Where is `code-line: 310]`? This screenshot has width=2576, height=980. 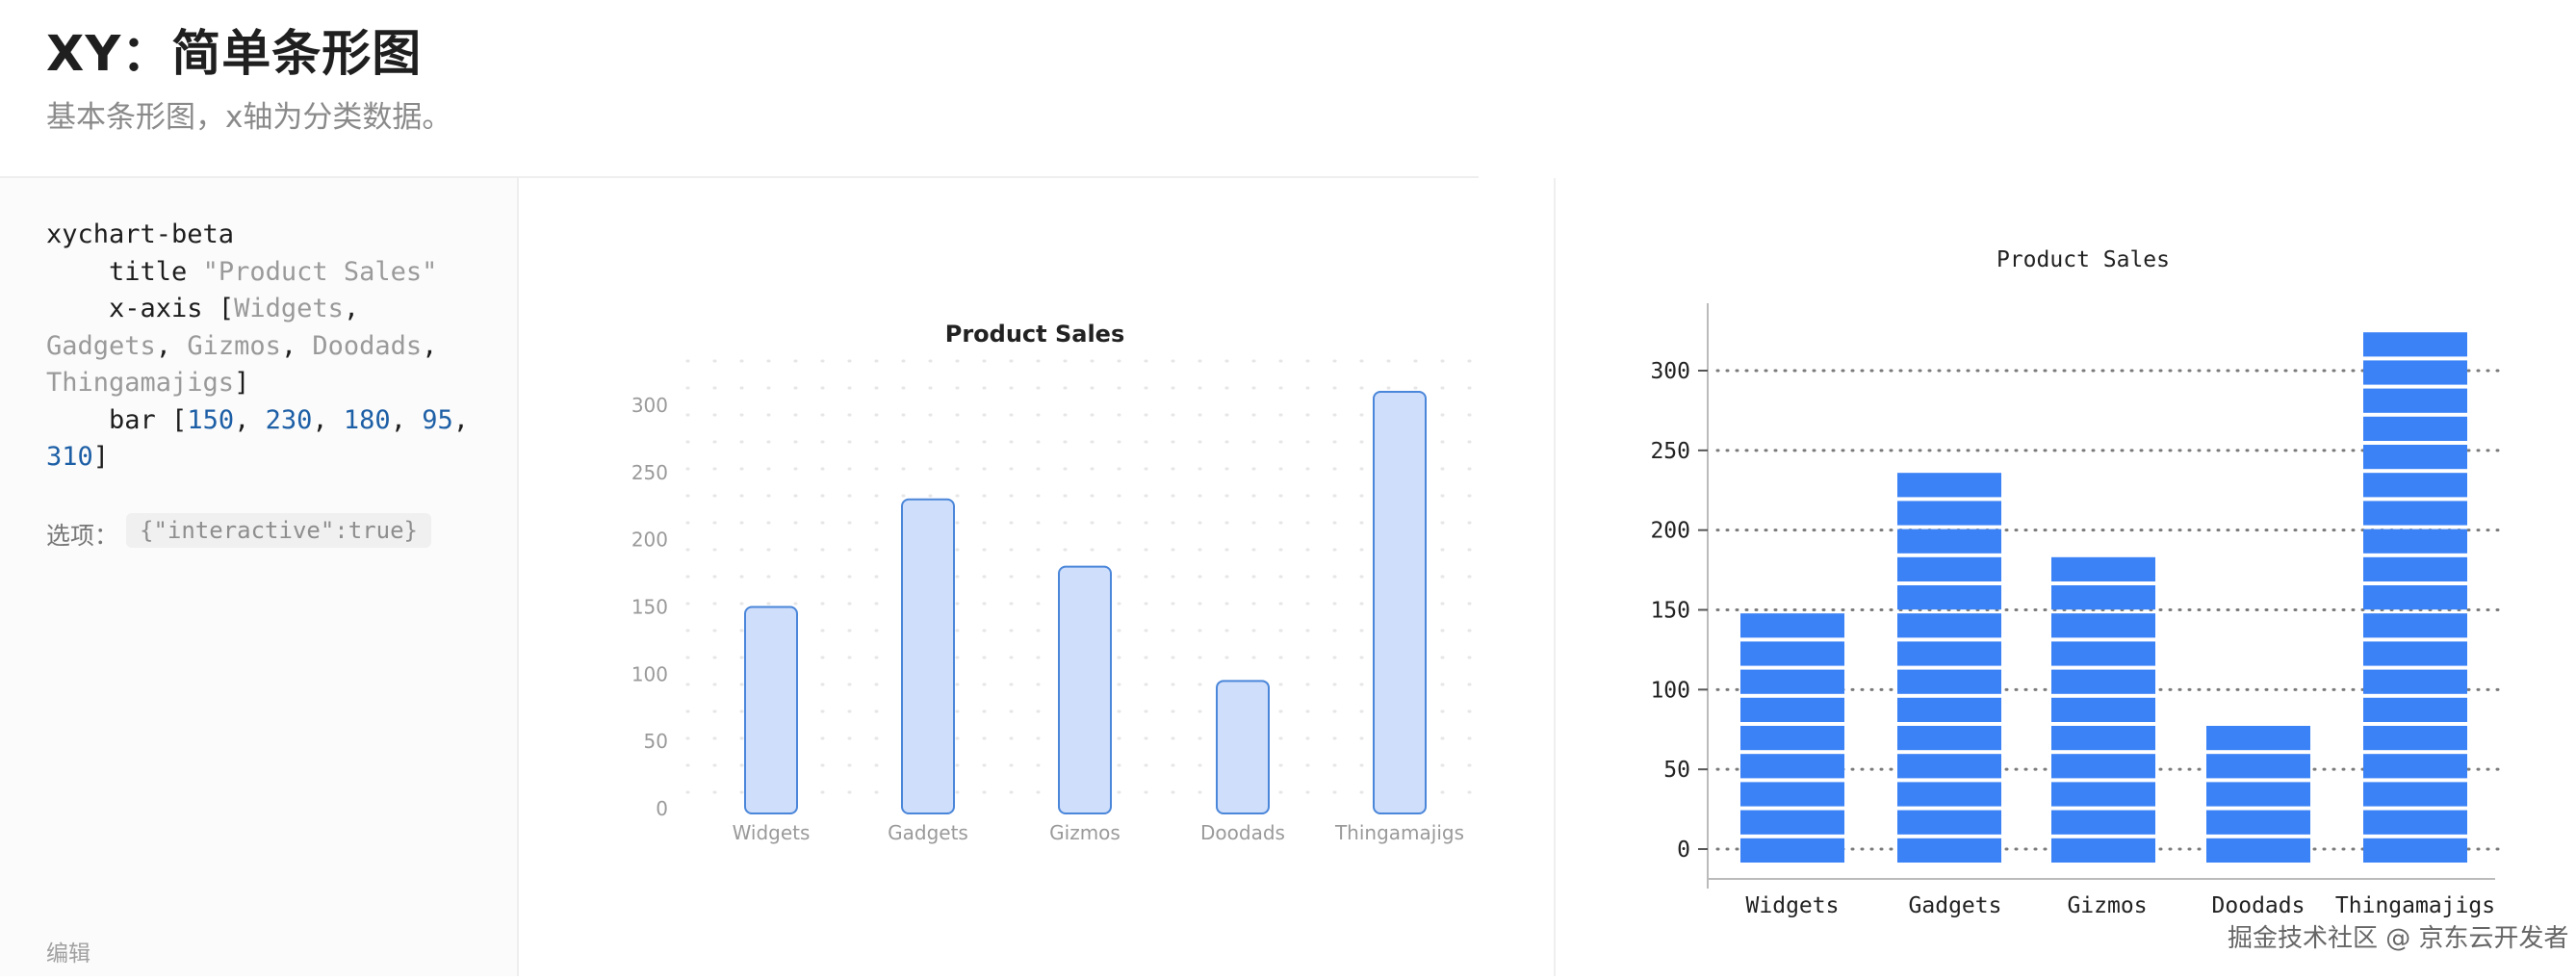
code-line: 310] is located at coordinates (273, 458).